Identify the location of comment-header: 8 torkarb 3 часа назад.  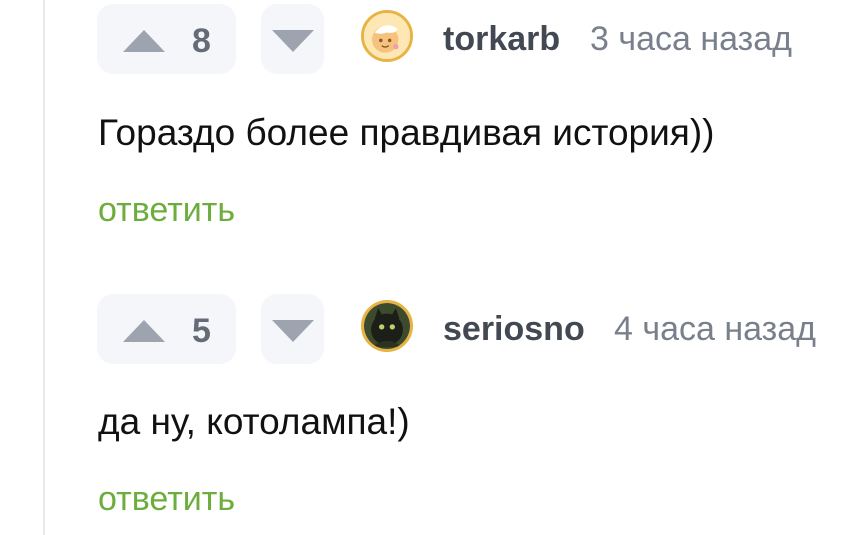
(477, 40).